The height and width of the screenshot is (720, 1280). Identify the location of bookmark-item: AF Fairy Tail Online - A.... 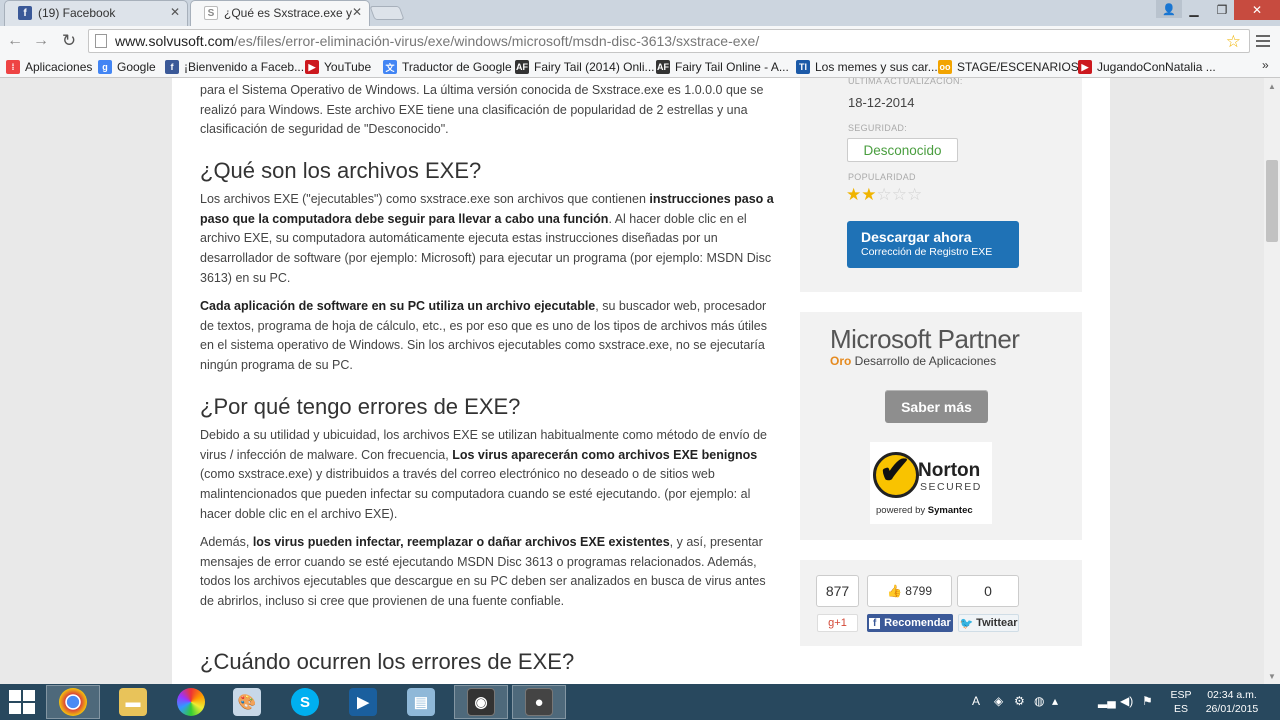
(722, 67).